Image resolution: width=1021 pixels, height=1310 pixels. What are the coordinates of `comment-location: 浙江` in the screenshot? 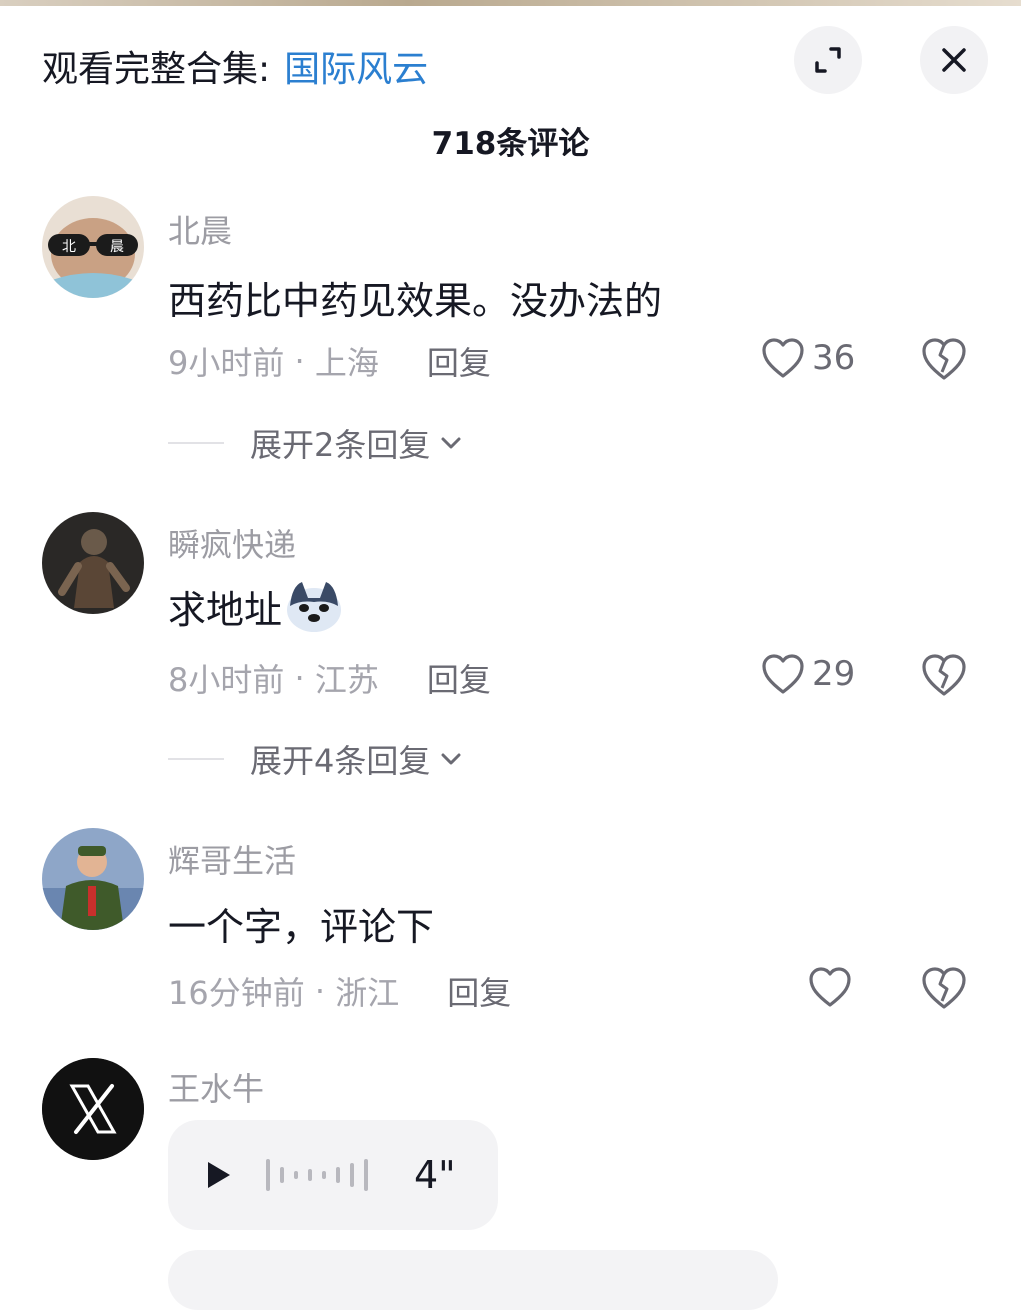 It's located at (367, 993).